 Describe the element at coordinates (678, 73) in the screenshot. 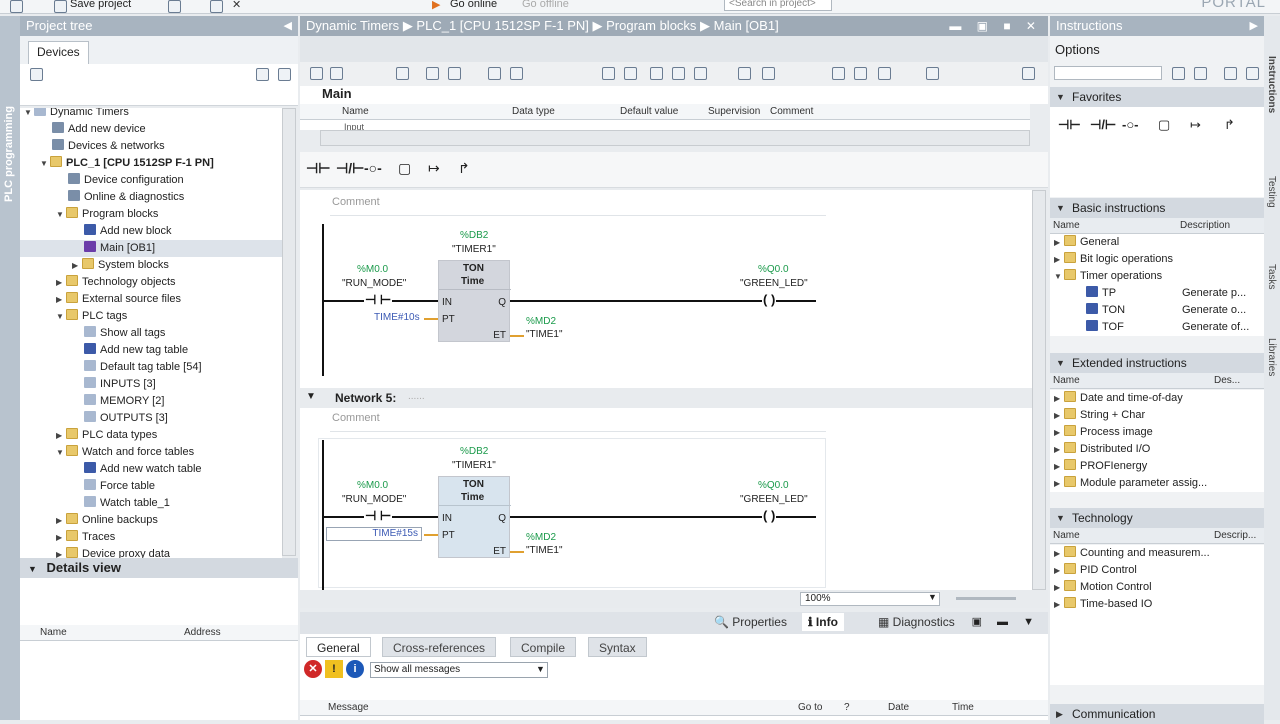

I see `remove-breakpoint-icon` at that location.